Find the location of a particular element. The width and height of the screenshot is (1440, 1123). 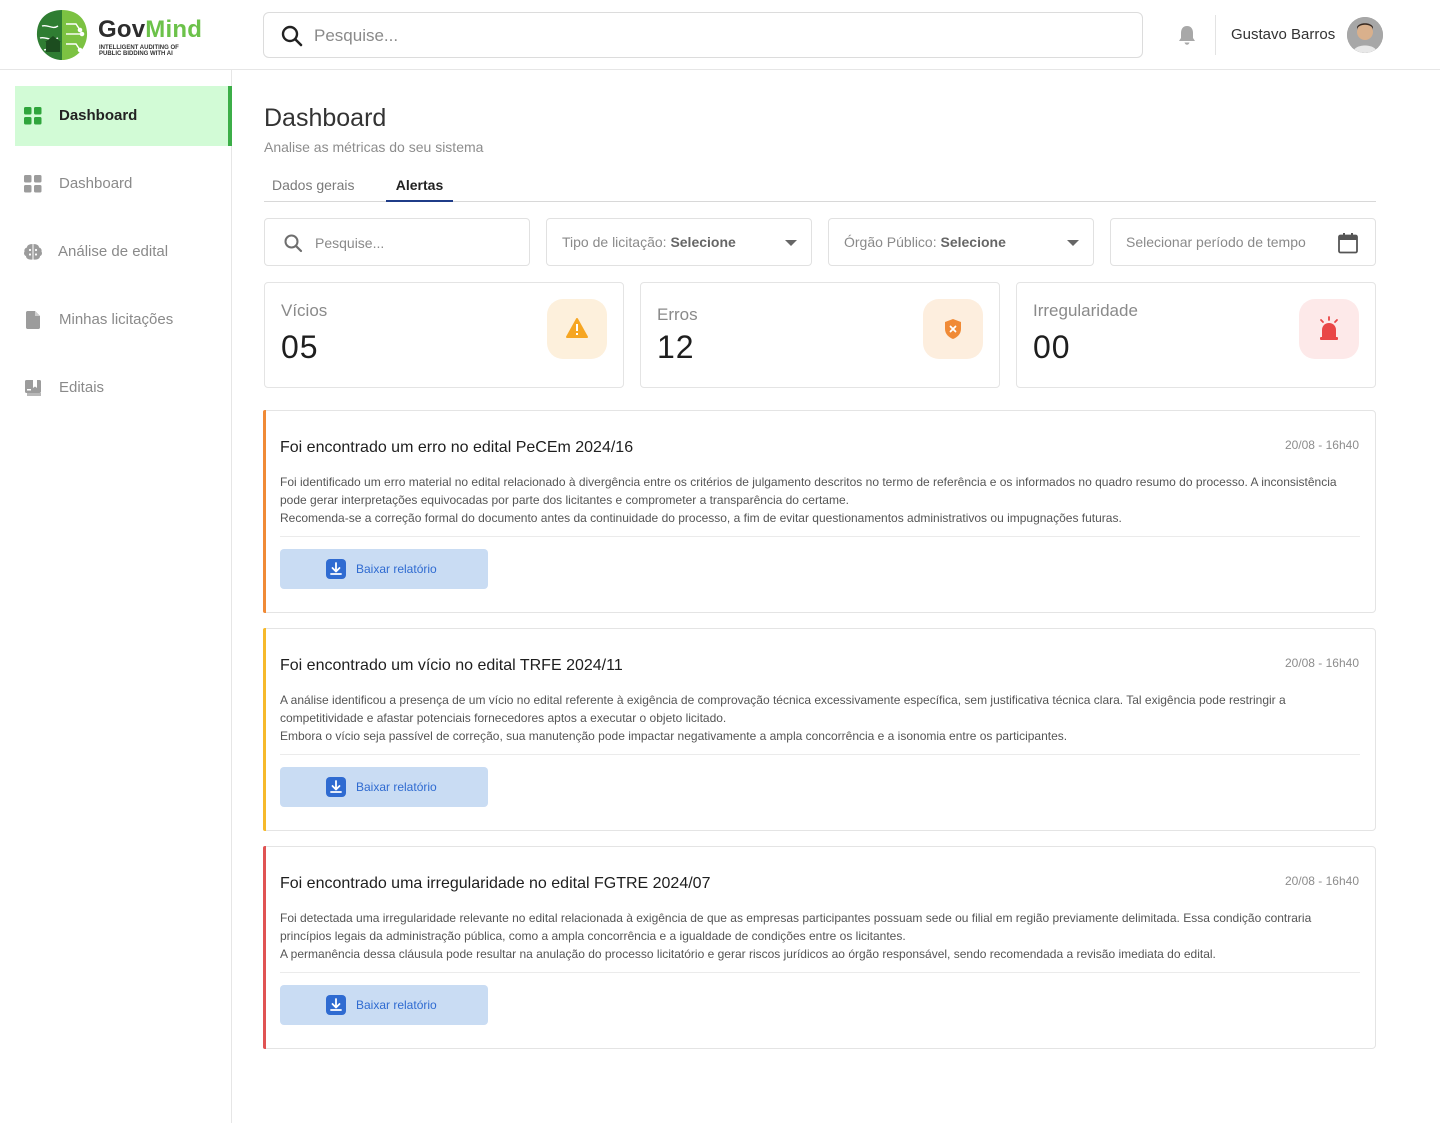

stat-card-erros: Erros 12 is located at coordinates (820, 335).